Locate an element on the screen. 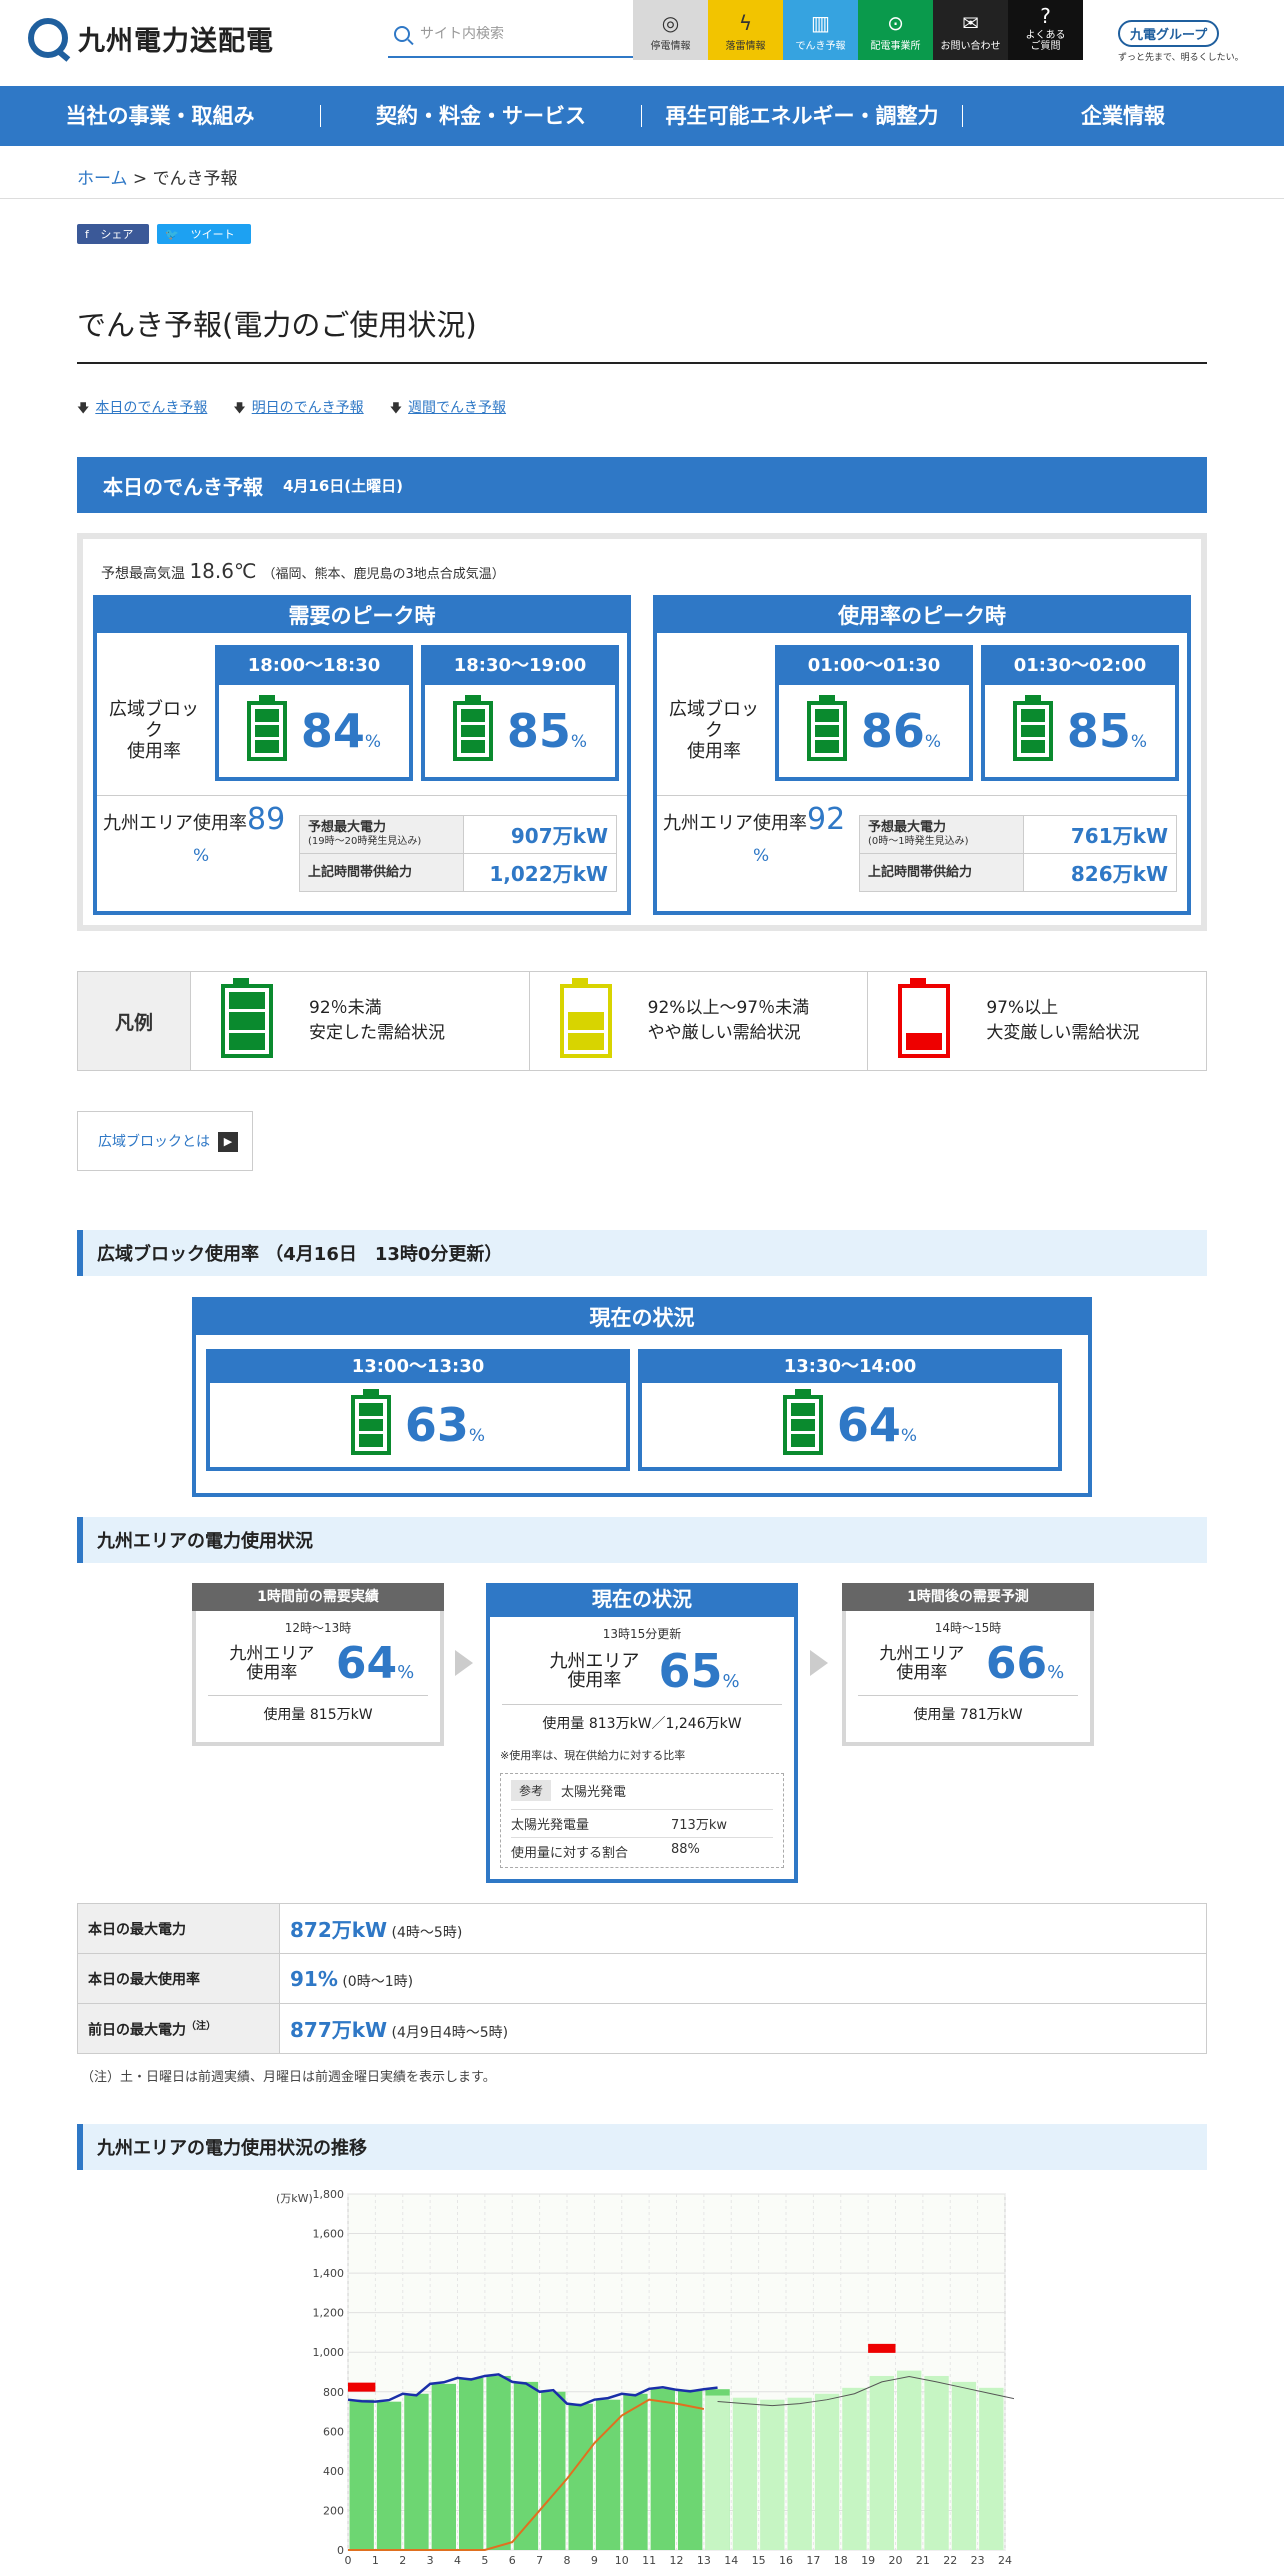  arrow-down-icon: 🡇 is located at coordinates (396, 408).